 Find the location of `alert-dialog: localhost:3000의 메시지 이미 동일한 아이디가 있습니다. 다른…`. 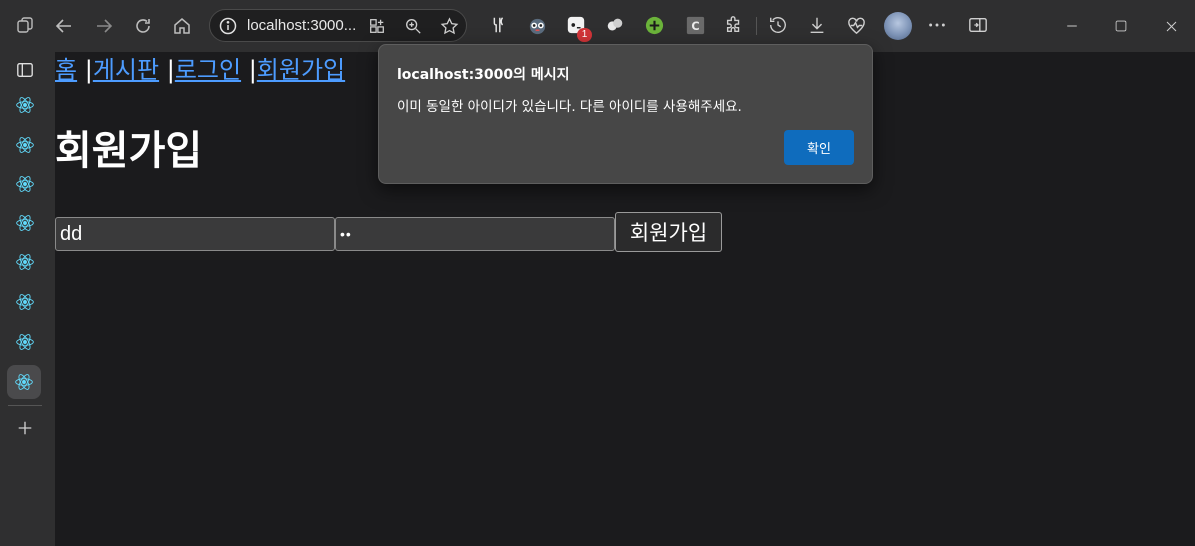

alert-dialog: localhost:3000의 메시지 이미 동일한 아이디가 있습니다. 다른… is located at coordinates (625, 114).